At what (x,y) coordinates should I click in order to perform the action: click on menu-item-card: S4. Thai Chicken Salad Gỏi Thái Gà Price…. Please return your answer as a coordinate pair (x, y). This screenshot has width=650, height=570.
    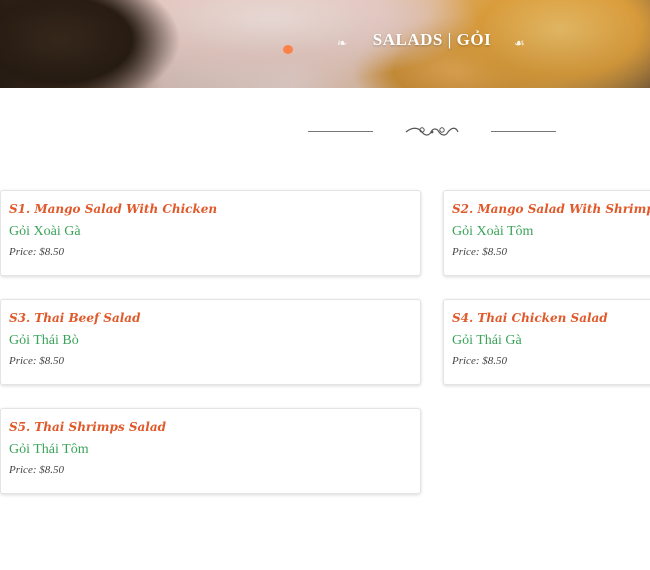
    Looking at the image, I should click on (546, 342).